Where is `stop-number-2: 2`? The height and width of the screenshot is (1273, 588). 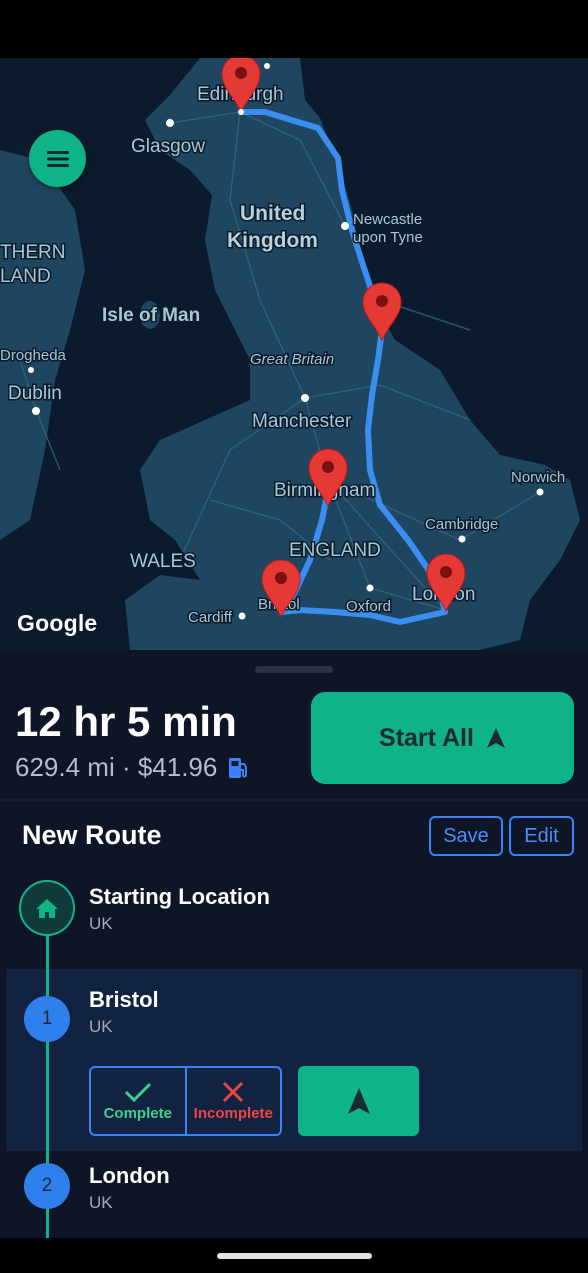 stop-number-2: 2 is located at coordinates (47, 1186).